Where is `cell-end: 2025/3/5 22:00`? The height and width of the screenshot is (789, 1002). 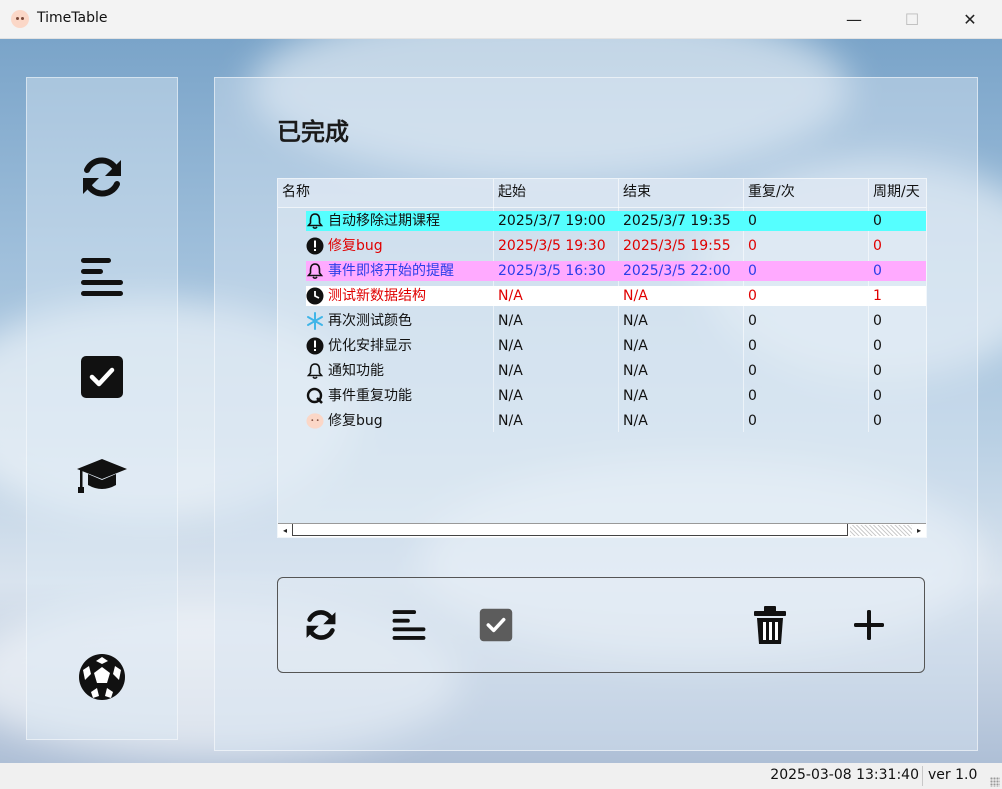 cell-end: 2025/3/5 22:00 is located at coordinates (677, 271).